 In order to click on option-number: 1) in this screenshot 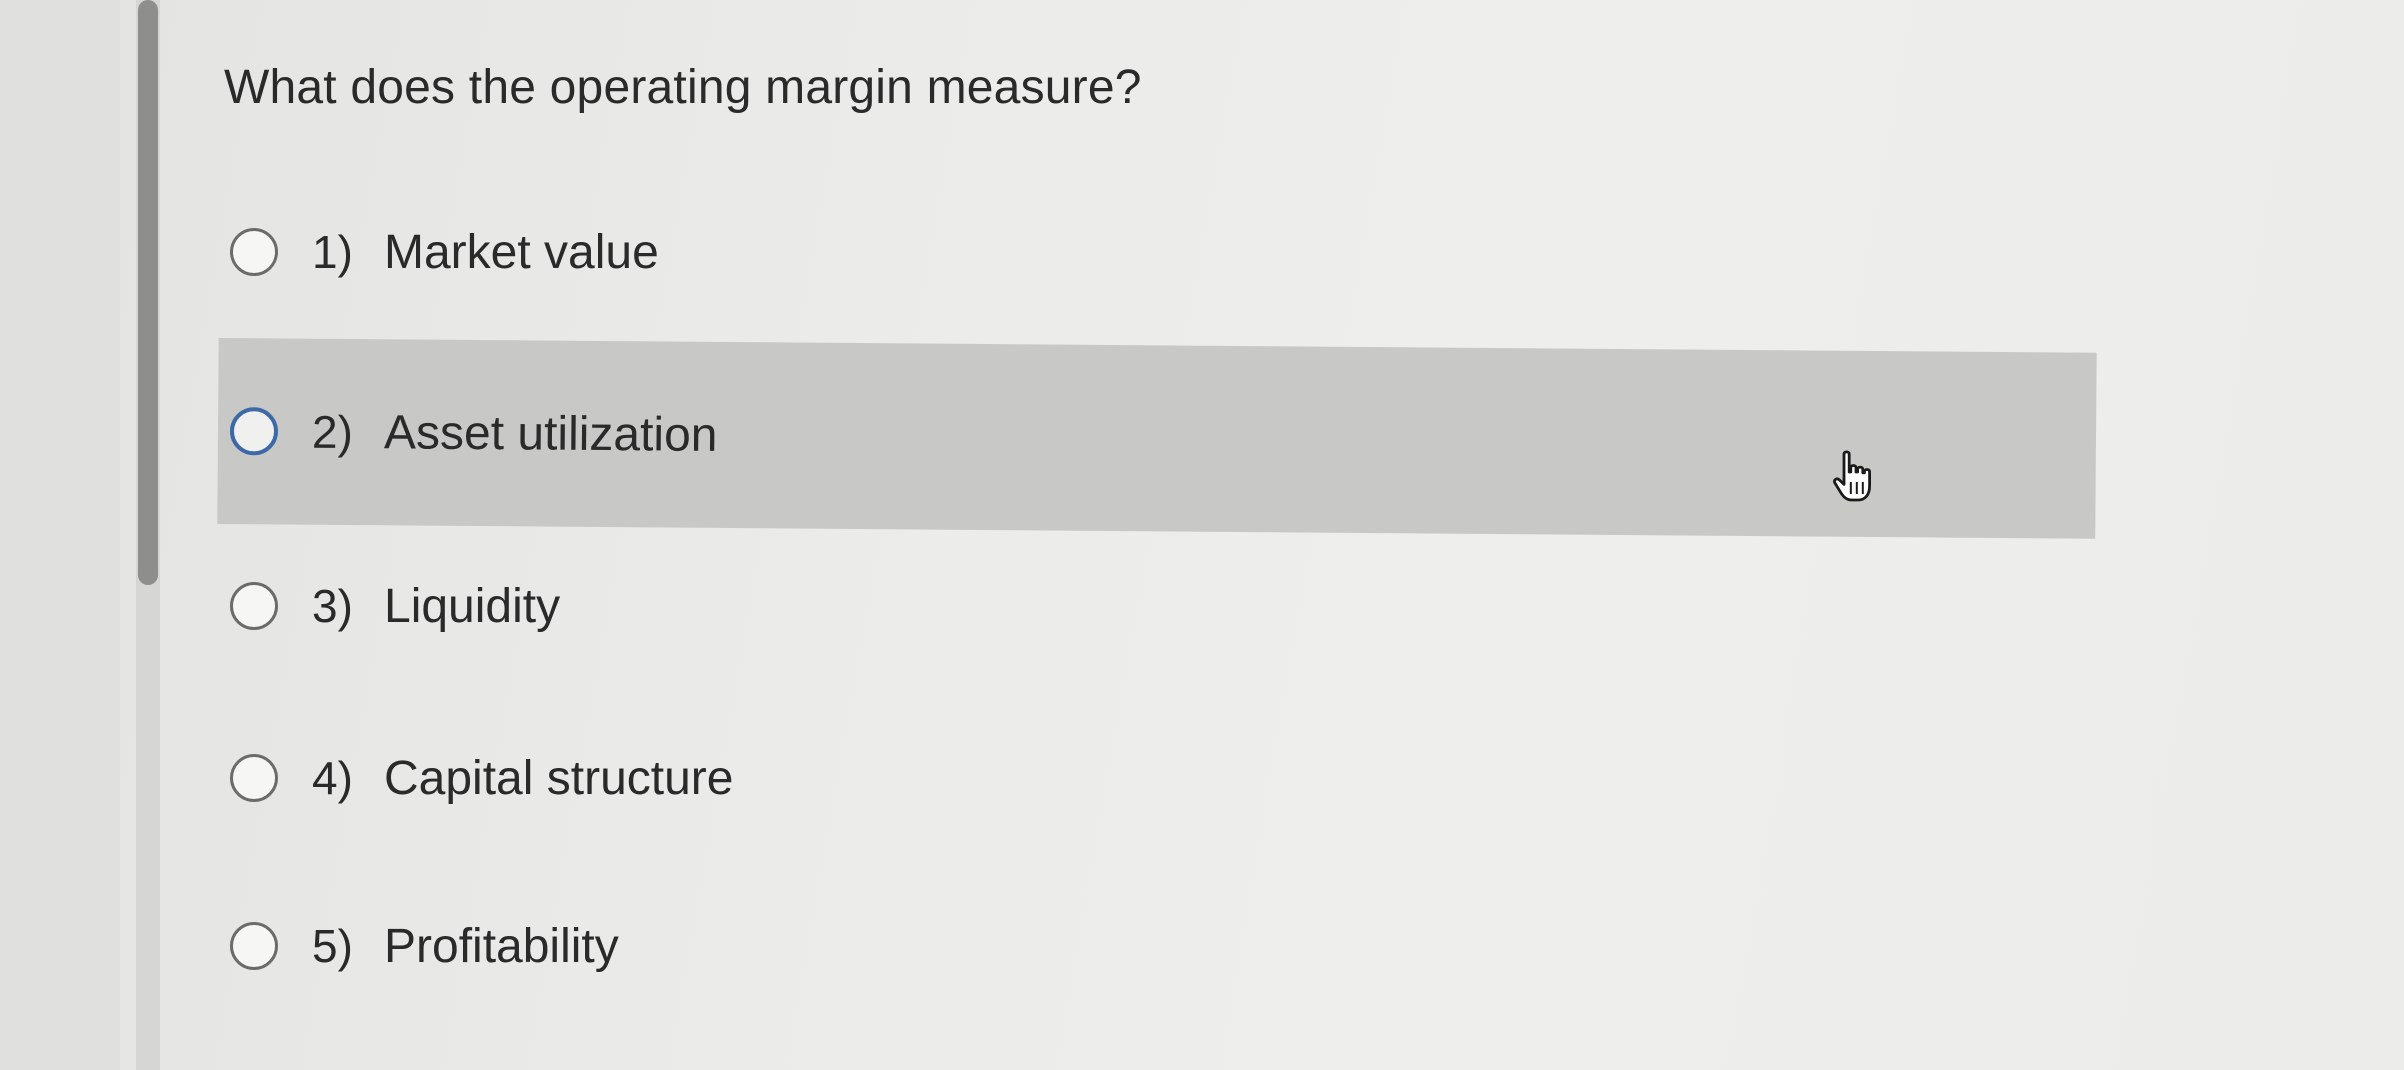, I will do `click(332, 252)`.